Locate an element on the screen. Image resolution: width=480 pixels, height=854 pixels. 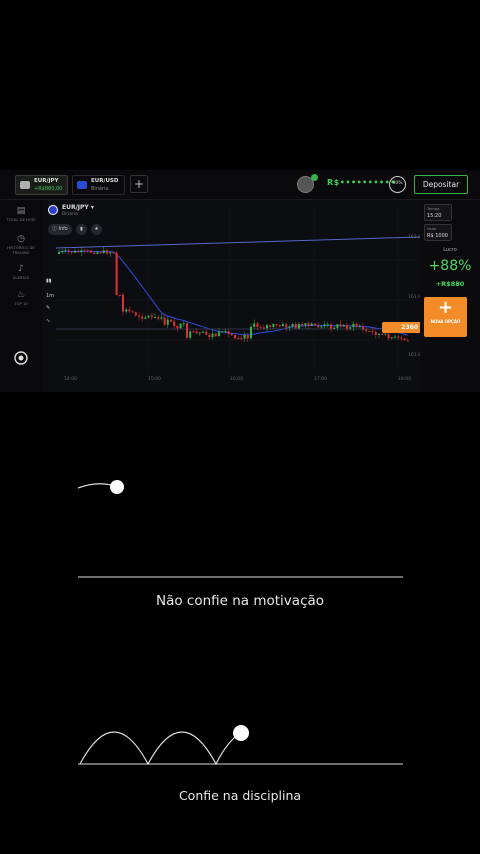
chart-grid is located at coordinates (238, 290).